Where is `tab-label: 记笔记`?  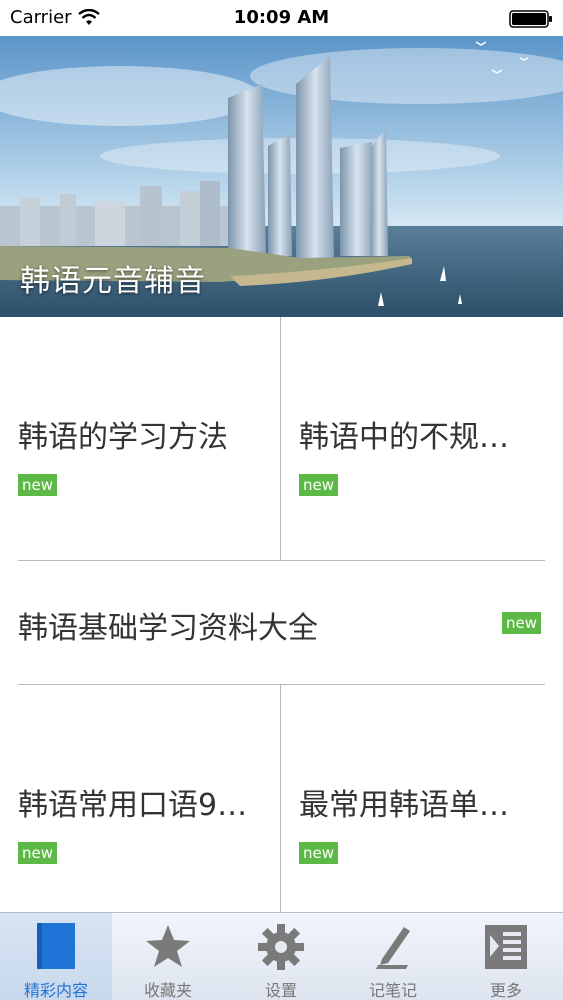 tab-label: 记笔记 is located at coordinates (392, 990).